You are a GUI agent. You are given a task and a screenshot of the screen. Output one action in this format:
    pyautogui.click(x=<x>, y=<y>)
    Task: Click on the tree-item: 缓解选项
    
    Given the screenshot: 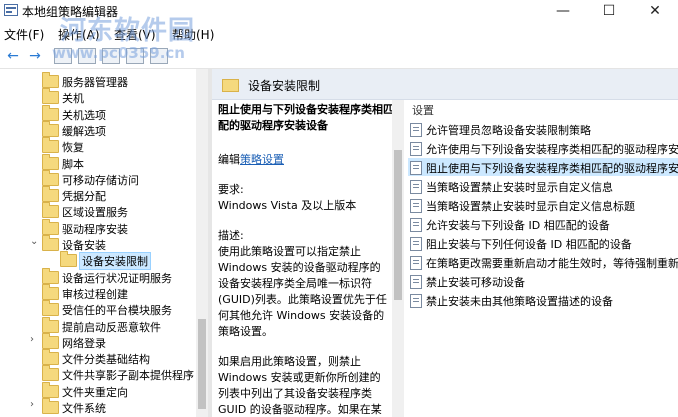 What is the action you would take?
    pyautogui.click(x=104, y=129)
    